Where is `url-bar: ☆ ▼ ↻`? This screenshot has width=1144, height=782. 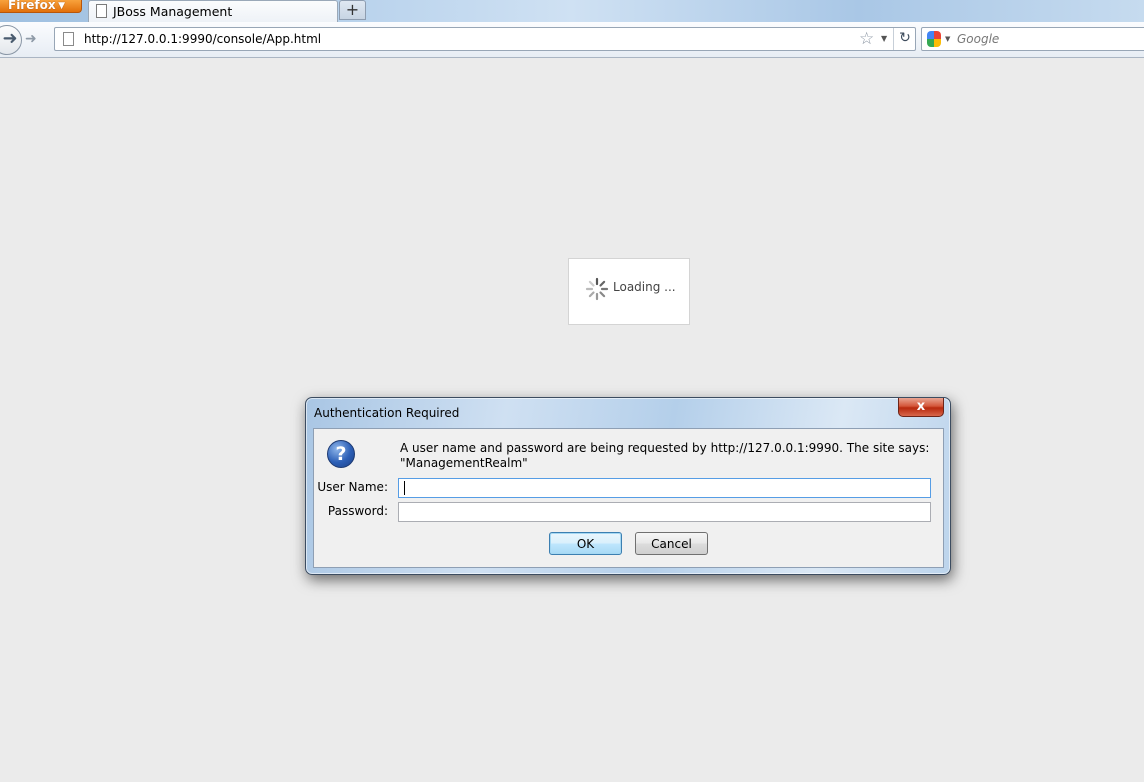 url-bar: ☆ ▼ ↻ is located at coordinates (485, 39).